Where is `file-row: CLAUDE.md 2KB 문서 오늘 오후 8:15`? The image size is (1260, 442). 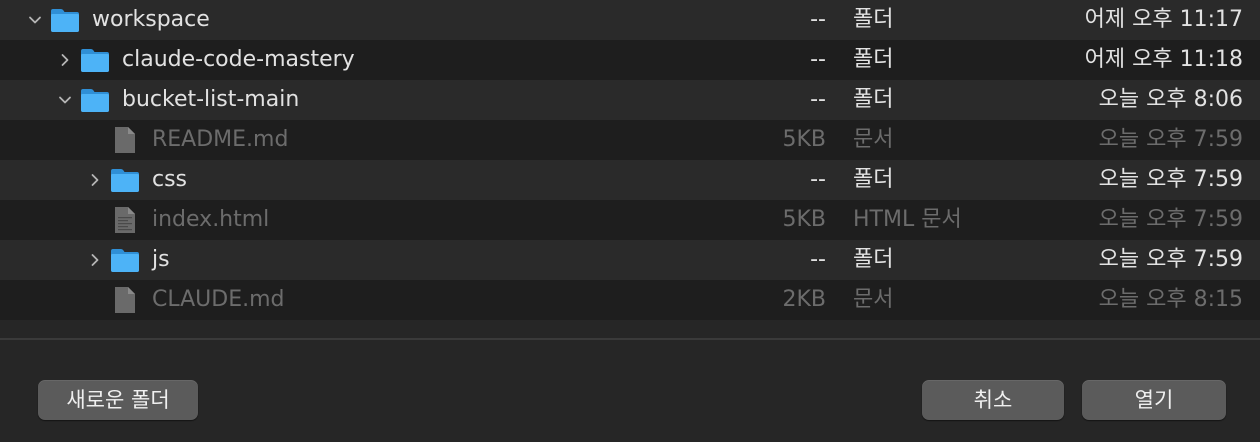 file-row: CLAUDE.md 2KB 문서 오늘 오후 8:15 is located at coordinates (630, 300).